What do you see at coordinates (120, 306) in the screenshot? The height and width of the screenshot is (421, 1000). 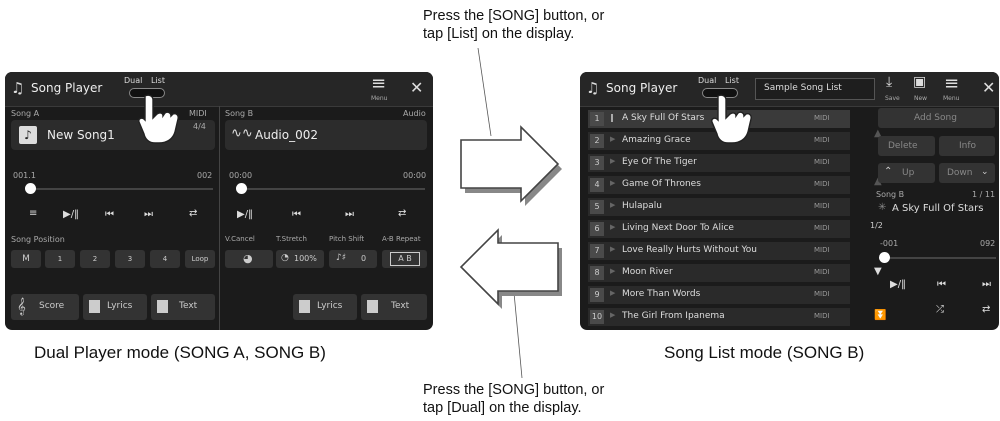 I see `lyrics-label: Lyrics` at bounding box center [120, 306].